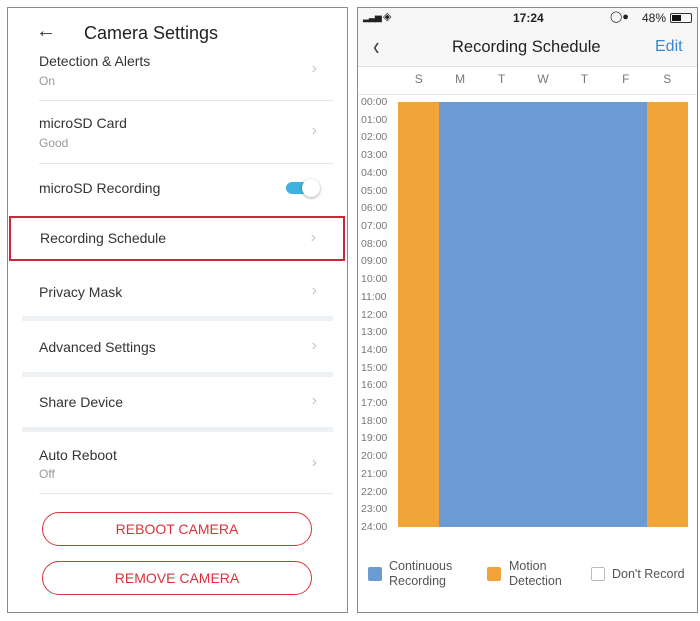 The height and width of the screenshot is (621, 700). What do you see at coordinates (619, 17) in the screenshot?
I see `alarm-icon: ◯●` at bounding box center [619, 17].